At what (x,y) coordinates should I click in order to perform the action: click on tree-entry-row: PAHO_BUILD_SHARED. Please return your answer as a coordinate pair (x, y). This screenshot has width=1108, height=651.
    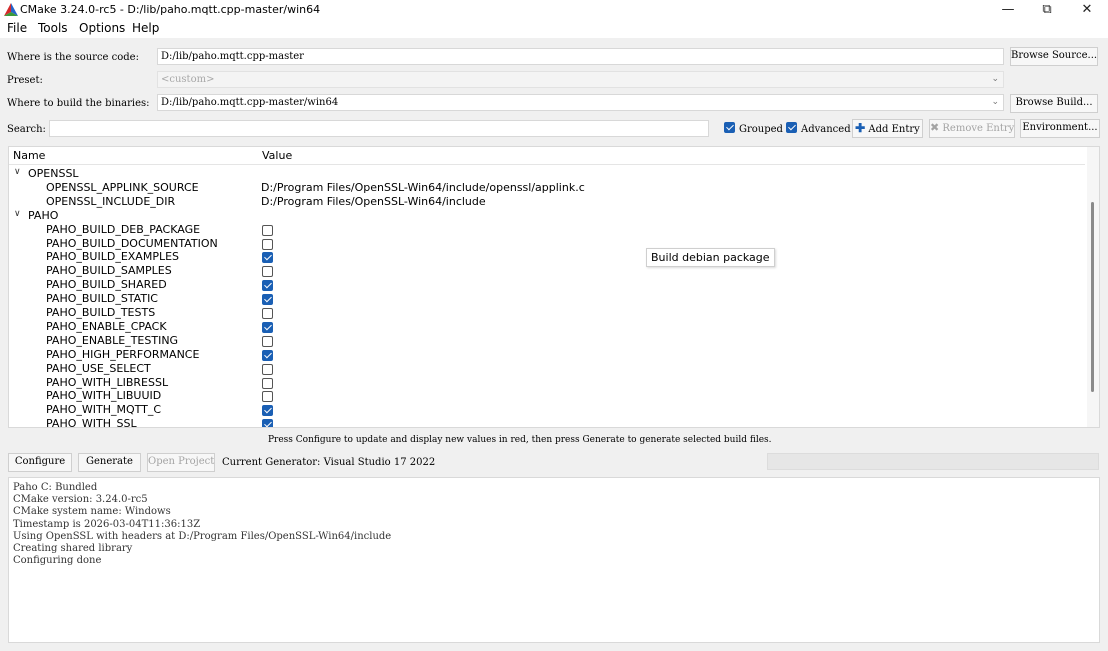
    Looking at the image, I should click on (547, 285).